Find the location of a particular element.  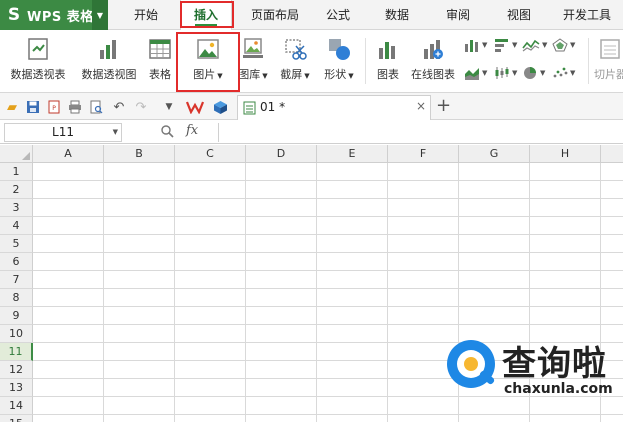

row-header-8: 8 is located at coordinates (16, 298).